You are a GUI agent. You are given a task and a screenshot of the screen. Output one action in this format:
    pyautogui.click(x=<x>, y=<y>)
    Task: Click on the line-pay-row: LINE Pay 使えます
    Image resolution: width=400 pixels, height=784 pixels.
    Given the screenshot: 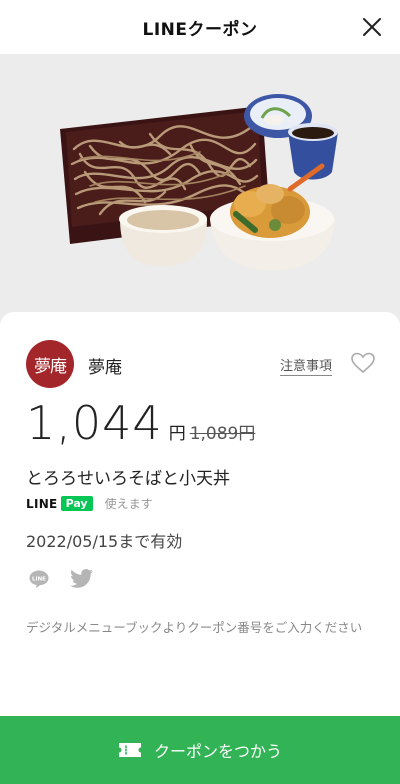 What is the action you would take?
    pyautogui.click(x=89, y=503)
    